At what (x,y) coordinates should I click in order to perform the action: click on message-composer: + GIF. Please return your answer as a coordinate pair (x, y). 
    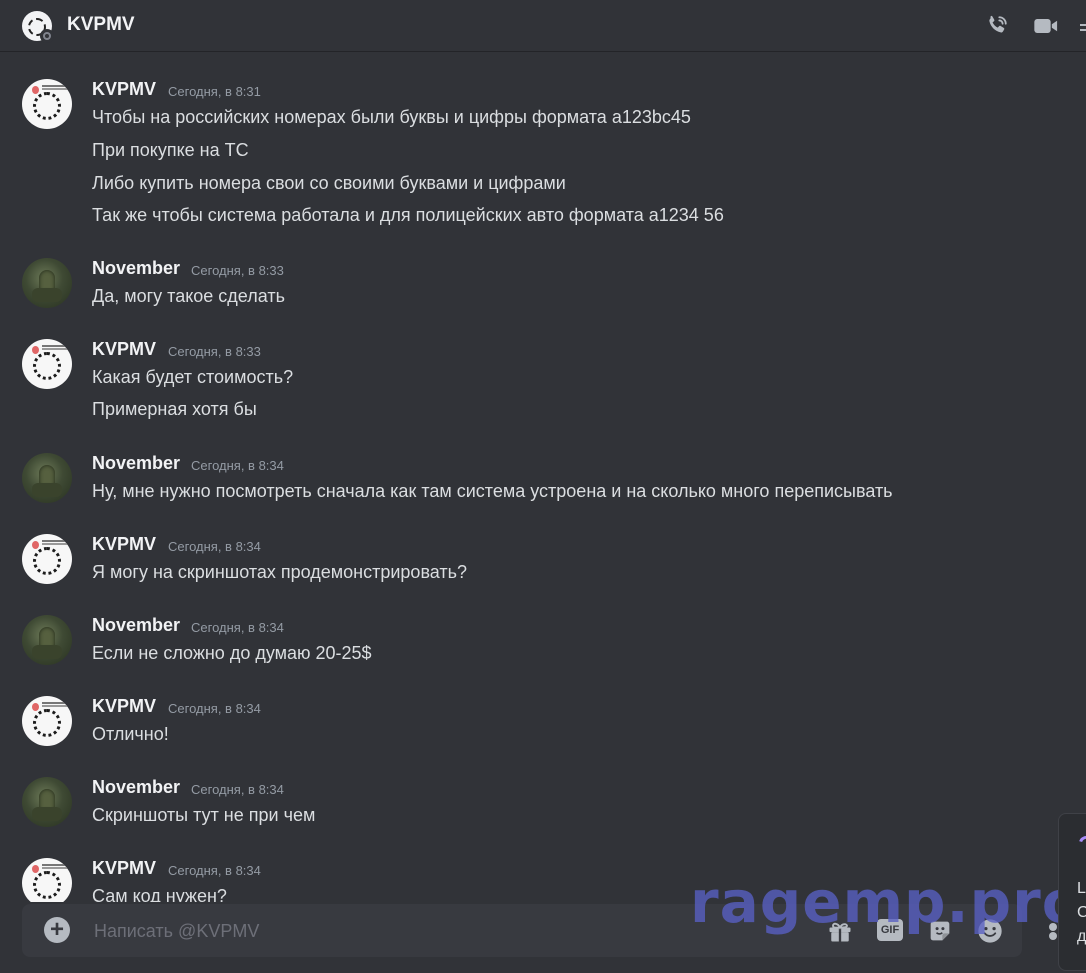
    Looking at the image, I should click on (522, 930).